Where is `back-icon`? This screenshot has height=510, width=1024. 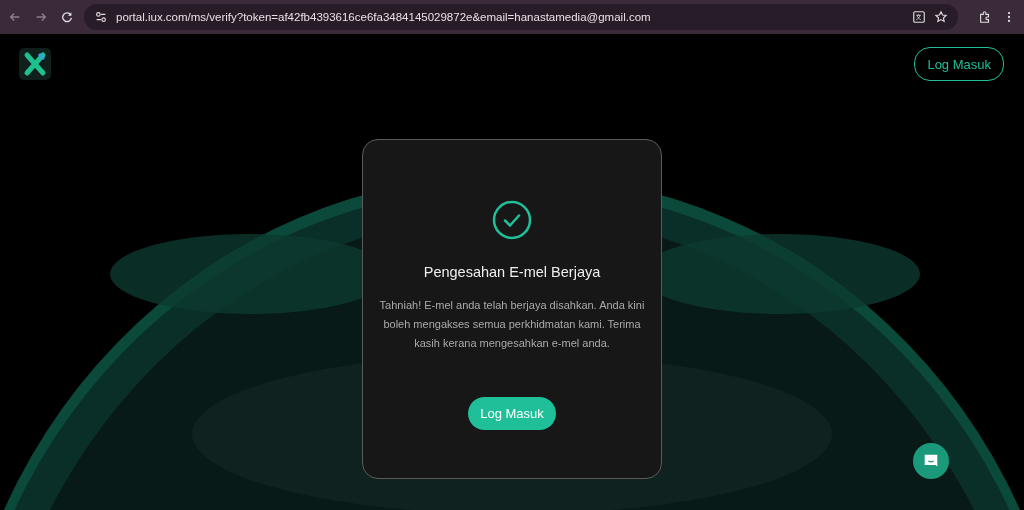
back-icon is located at coordinates (15, 17).